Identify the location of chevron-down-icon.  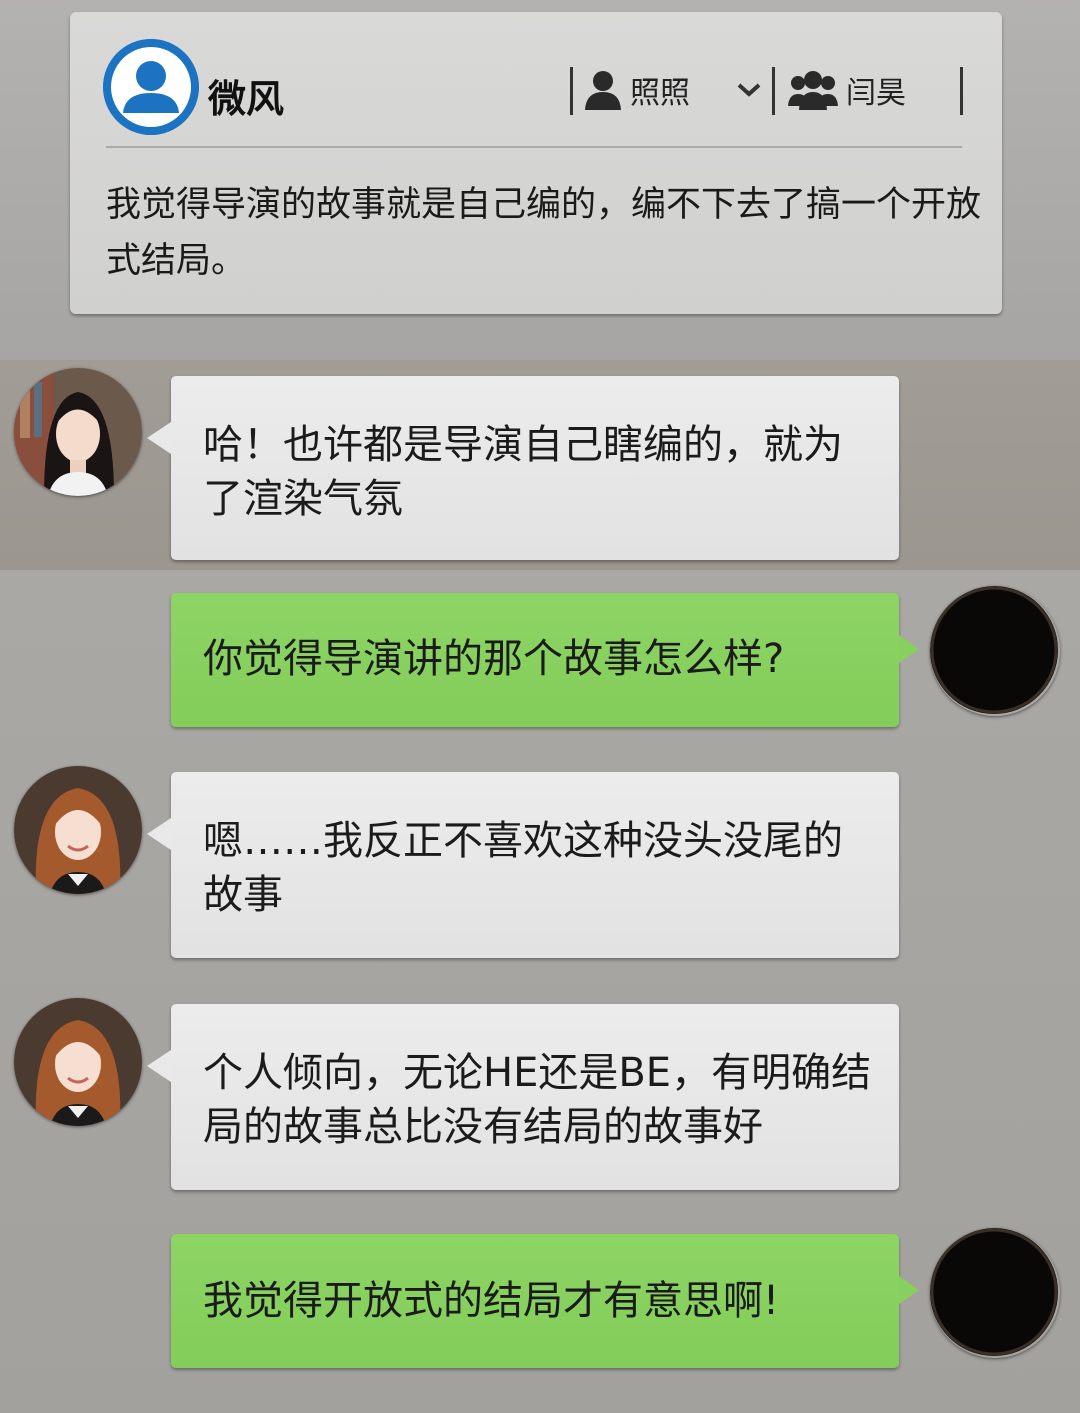
(749, 90).